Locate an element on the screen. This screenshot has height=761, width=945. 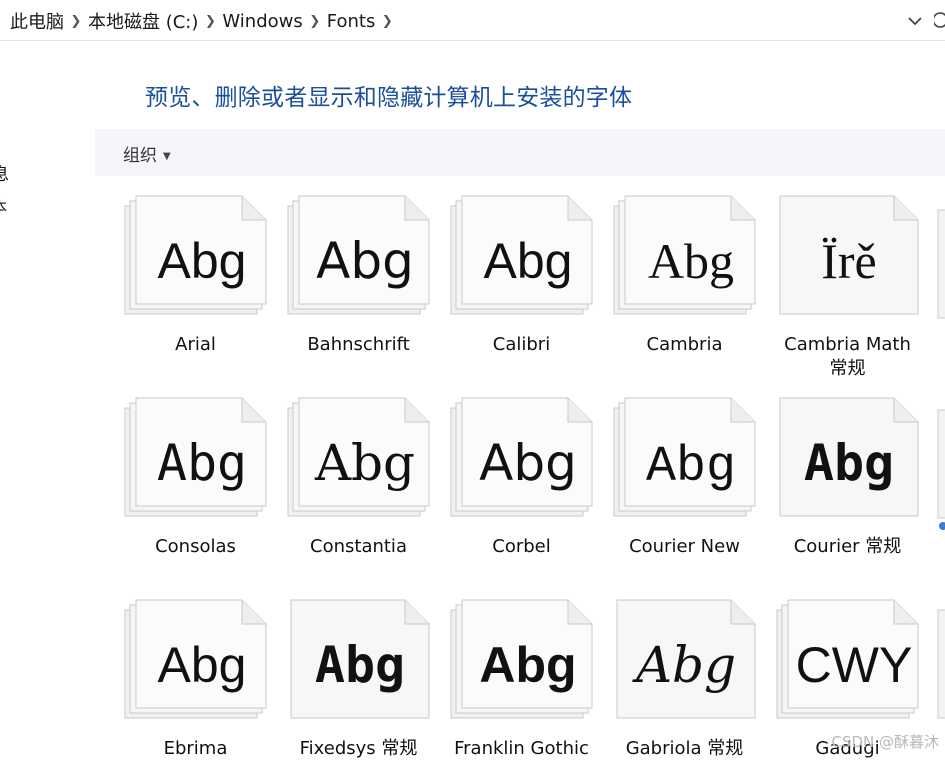
font-name-line: Franklin Gothic is located at coordinates (521, 748).